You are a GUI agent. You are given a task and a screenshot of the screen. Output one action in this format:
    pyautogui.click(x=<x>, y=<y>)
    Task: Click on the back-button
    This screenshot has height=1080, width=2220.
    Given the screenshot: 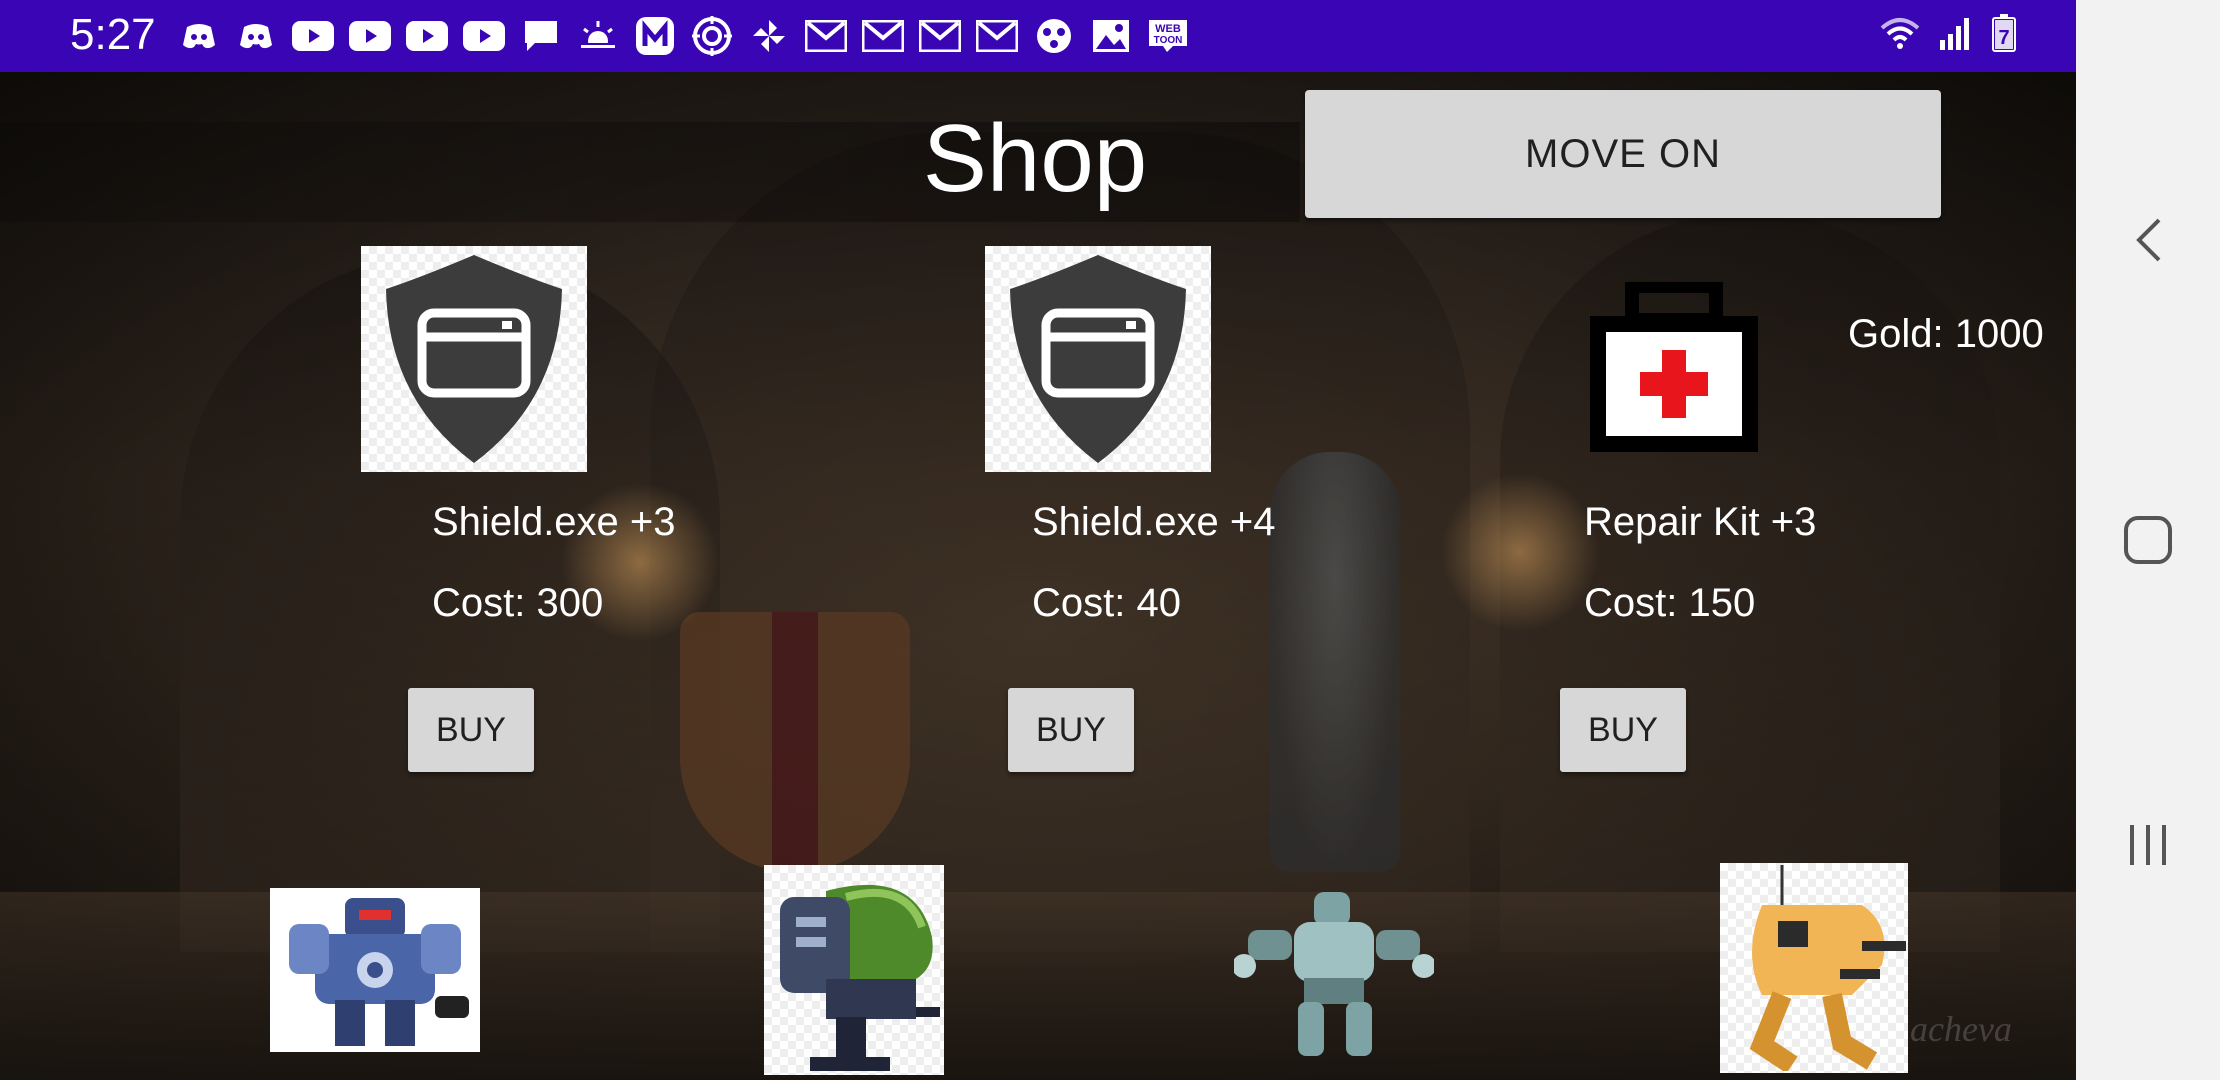 What is the action you would take?
    pyautogui.click(x=2148, y=240)
    